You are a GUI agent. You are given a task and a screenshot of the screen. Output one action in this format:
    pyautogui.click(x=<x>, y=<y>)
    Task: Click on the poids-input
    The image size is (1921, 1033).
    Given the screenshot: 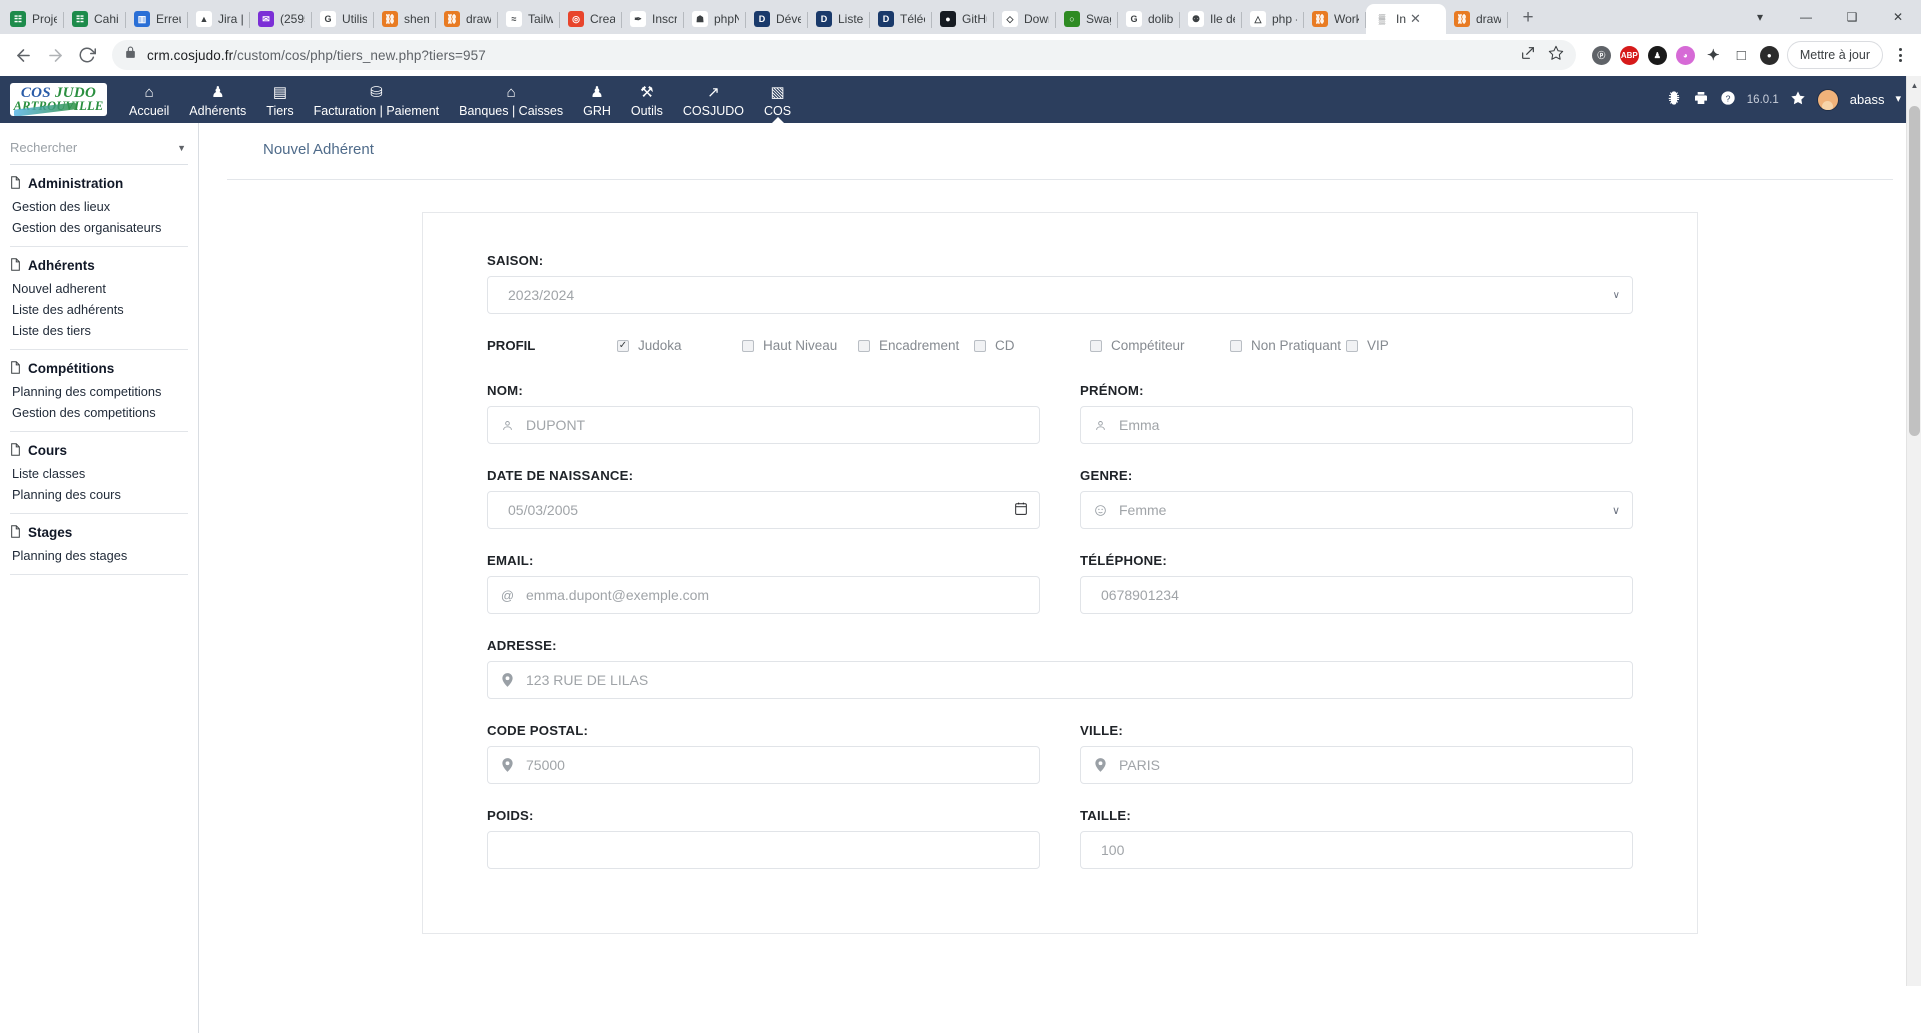 What is the action you would take?
    pyautogui.click(x=763, y=850)
    